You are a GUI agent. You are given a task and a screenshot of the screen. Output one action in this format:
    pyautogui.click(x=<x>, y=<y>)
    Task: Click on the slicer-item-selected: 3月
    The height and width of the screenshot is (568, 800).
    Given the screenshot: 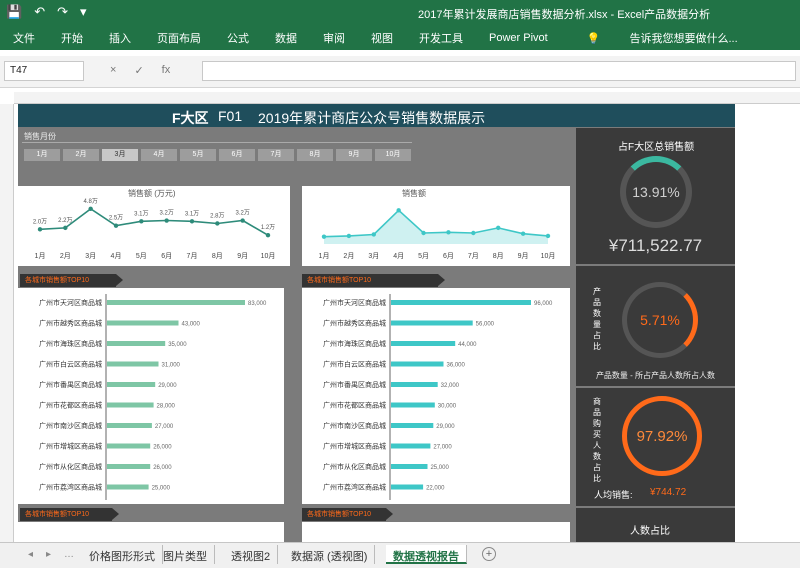 What is the action you would take?
    pyautogui.click(x=120, y=155)
    